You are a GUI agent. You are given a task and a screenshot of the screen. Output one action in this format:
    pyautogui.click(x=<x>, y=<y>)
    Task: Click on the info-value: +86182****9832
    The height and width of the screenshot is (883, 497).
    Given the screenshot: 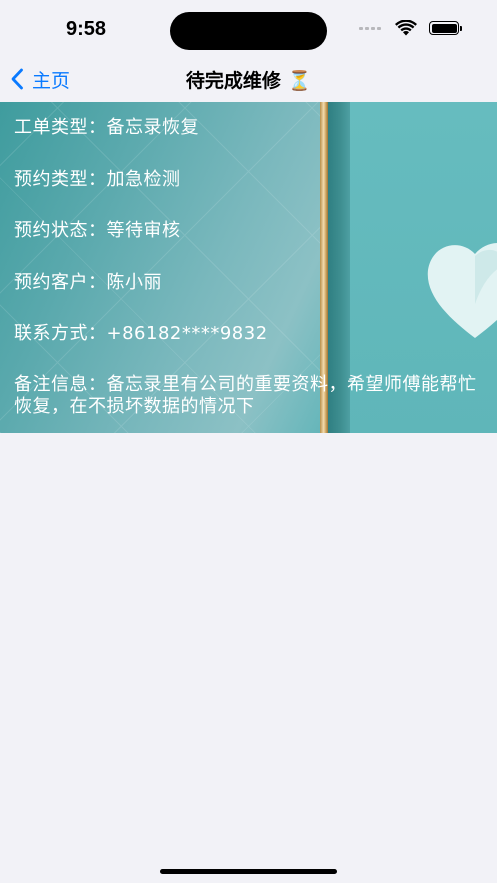 What is the action you would take?
    pyautogui.click(x=187, y=333)
    